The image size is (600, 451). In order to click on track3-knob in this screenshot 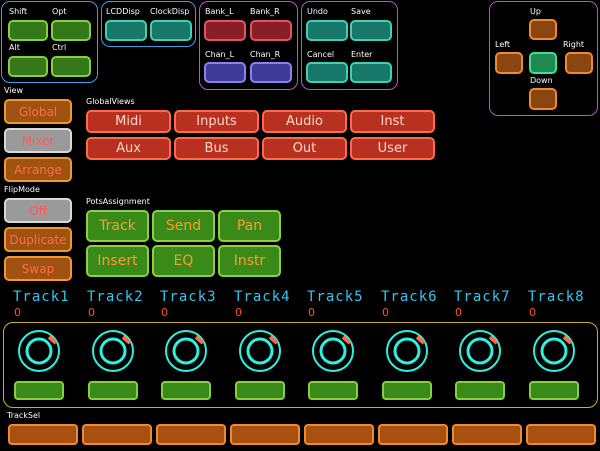, I will do `click(186, 351)`.